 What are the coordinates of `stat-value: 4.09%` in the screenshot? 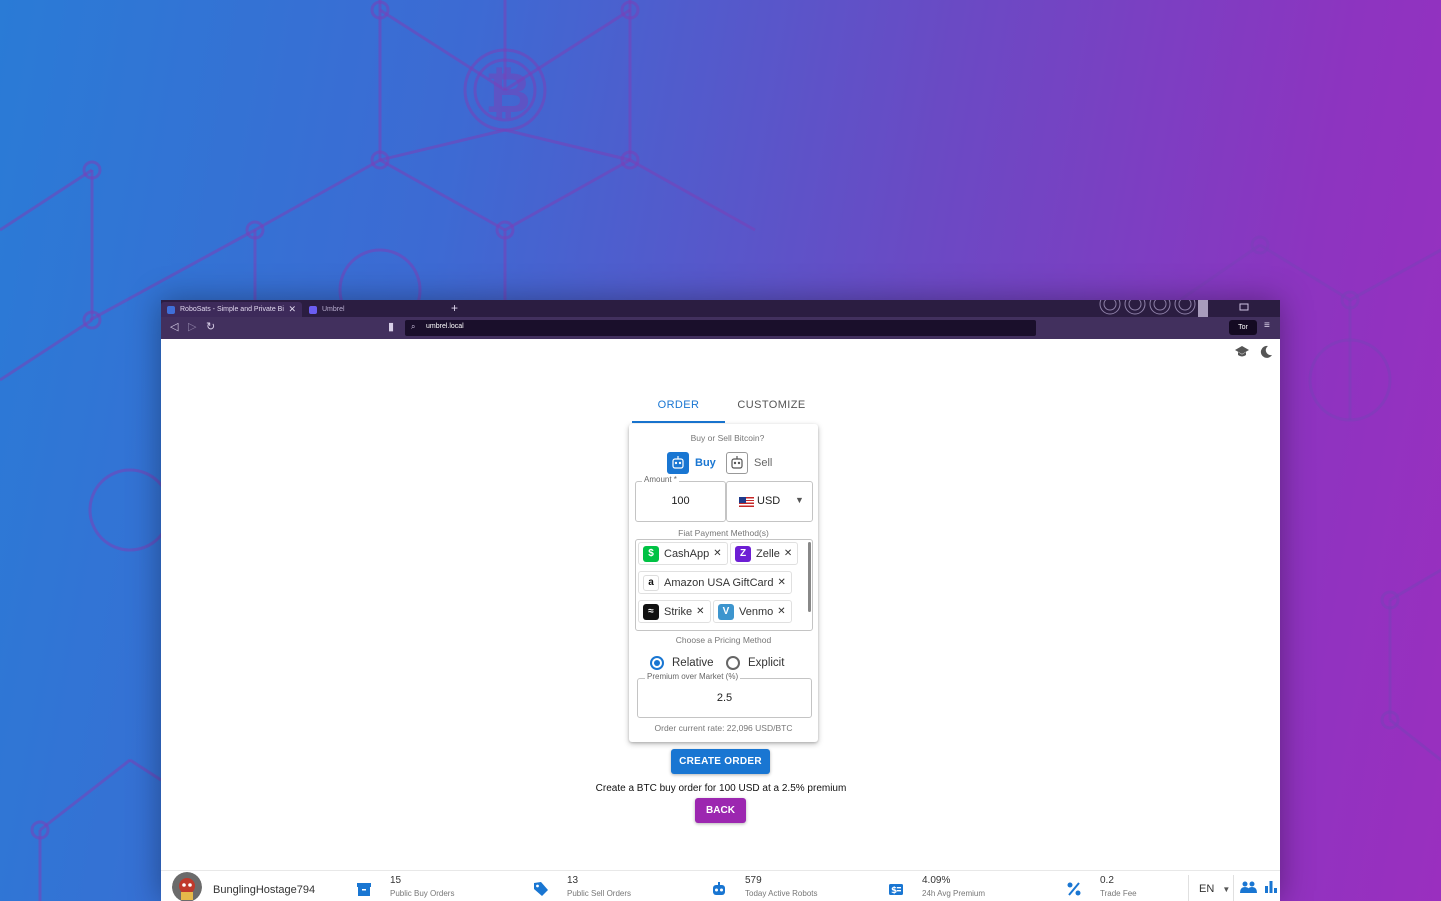 It's located at (936, 880).